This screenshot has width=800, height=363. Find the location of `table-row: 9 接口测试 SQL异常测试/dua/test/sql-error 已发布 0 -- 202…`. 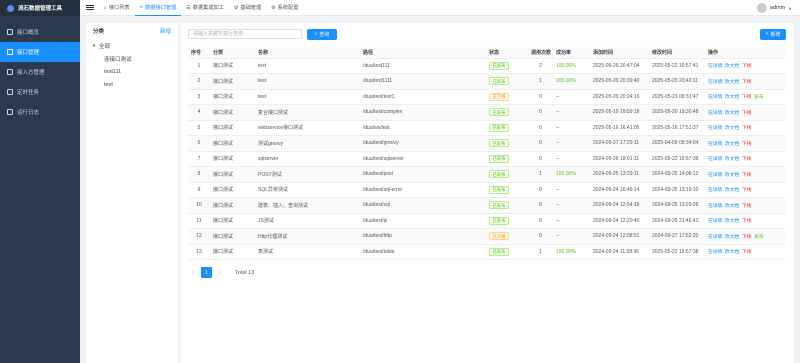

table-row: 9 接口测试 SQL异常测试/dua/test/sql-error 已发布 0 -- 202… is located at coordinates (486, 190).